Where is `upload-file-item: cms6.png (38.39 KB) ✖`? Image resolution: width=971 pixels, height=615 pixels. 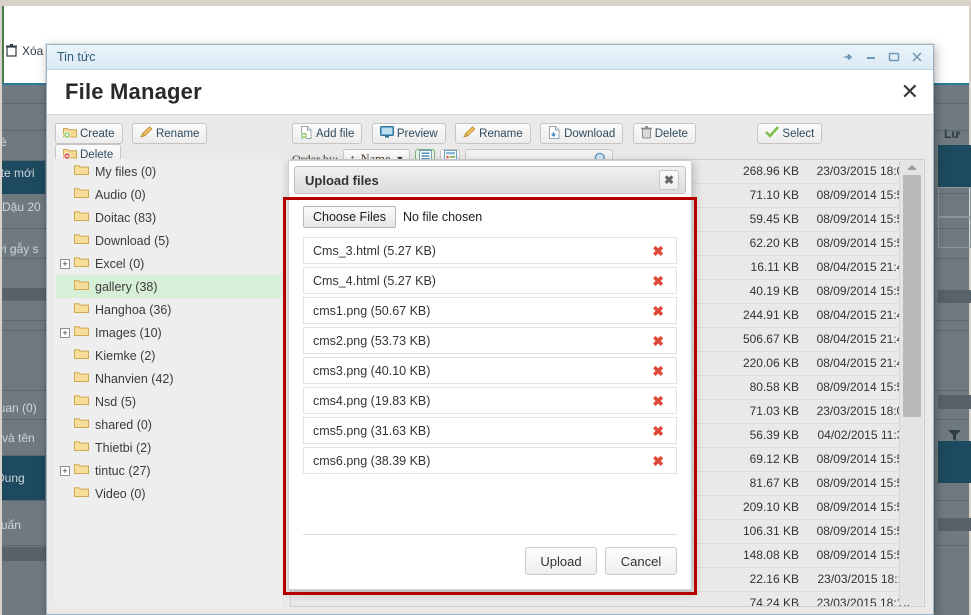 upload-file-item: cms6.png (38.39 KB) ✖ is located at coordinates (490, 460).